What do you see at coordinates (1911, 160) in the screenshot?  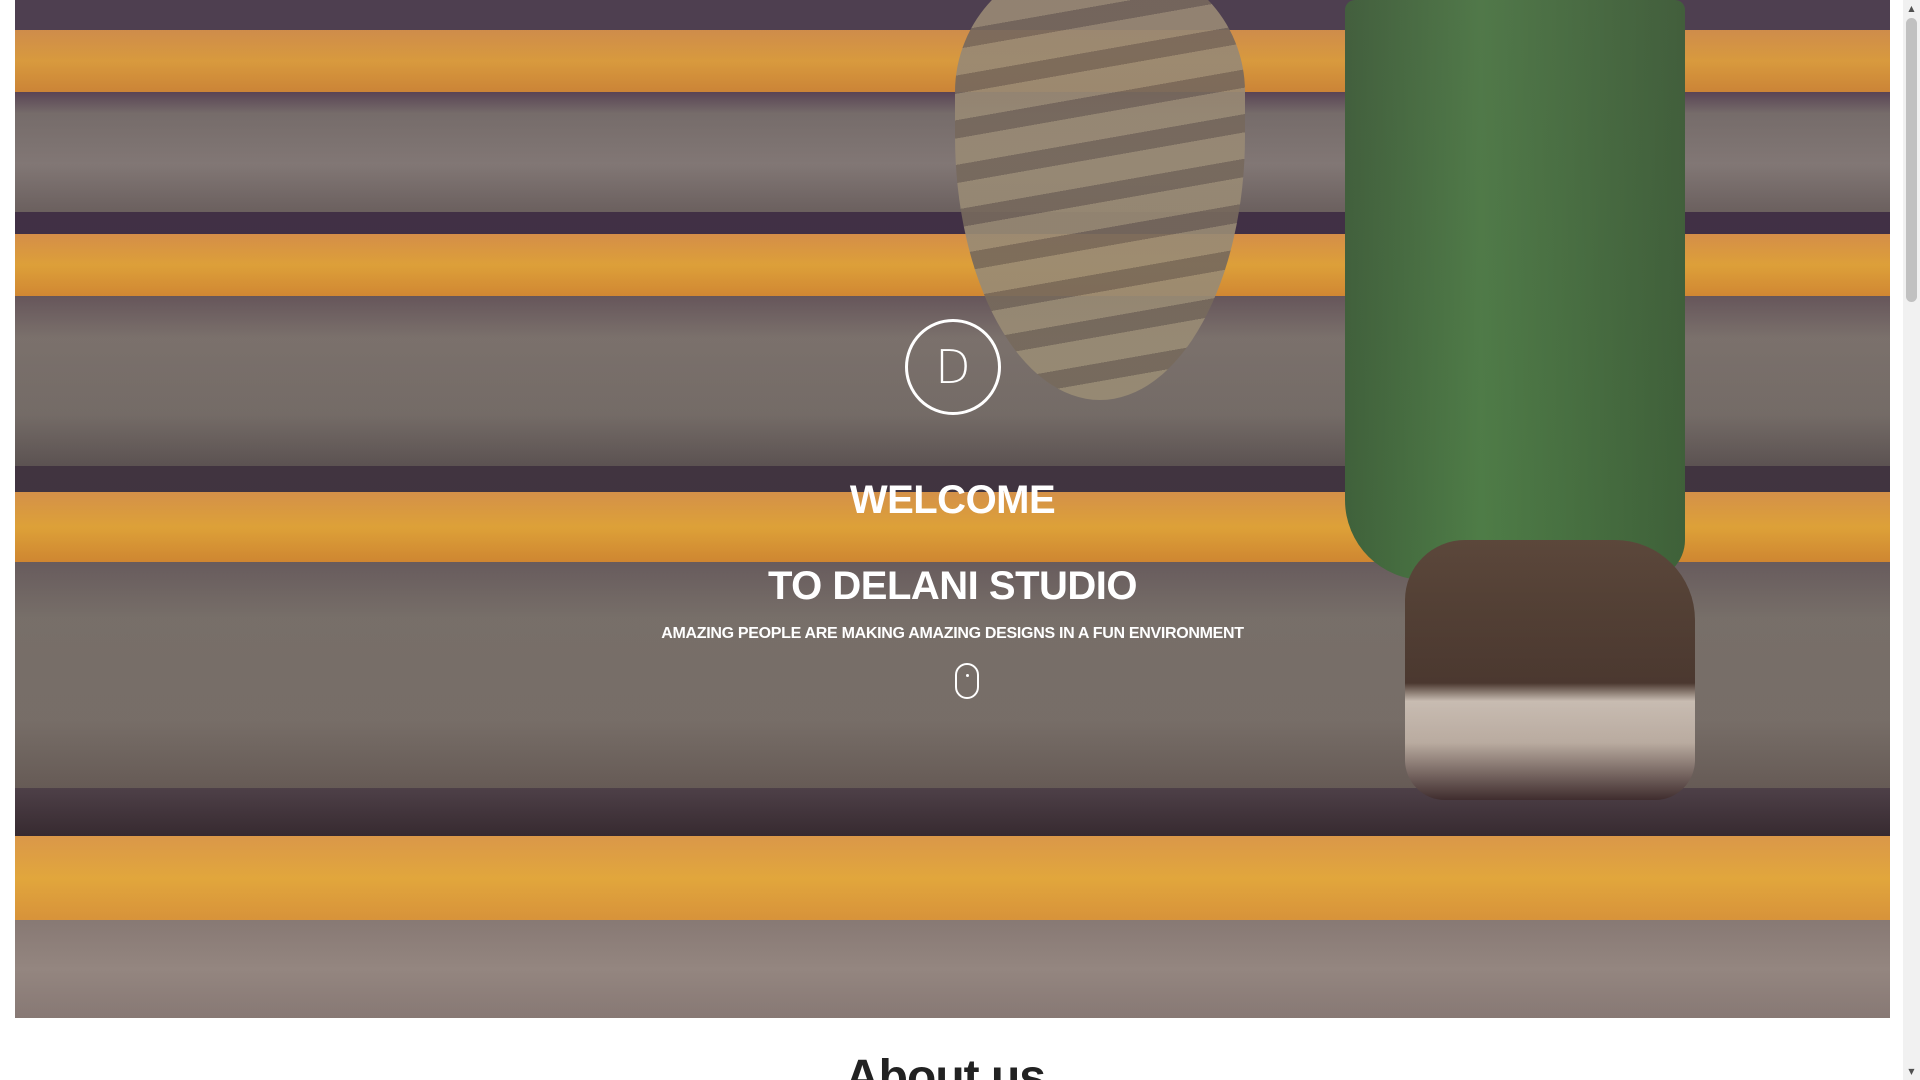 I see `scroll-thumb` at bounding box center [1911, 160].